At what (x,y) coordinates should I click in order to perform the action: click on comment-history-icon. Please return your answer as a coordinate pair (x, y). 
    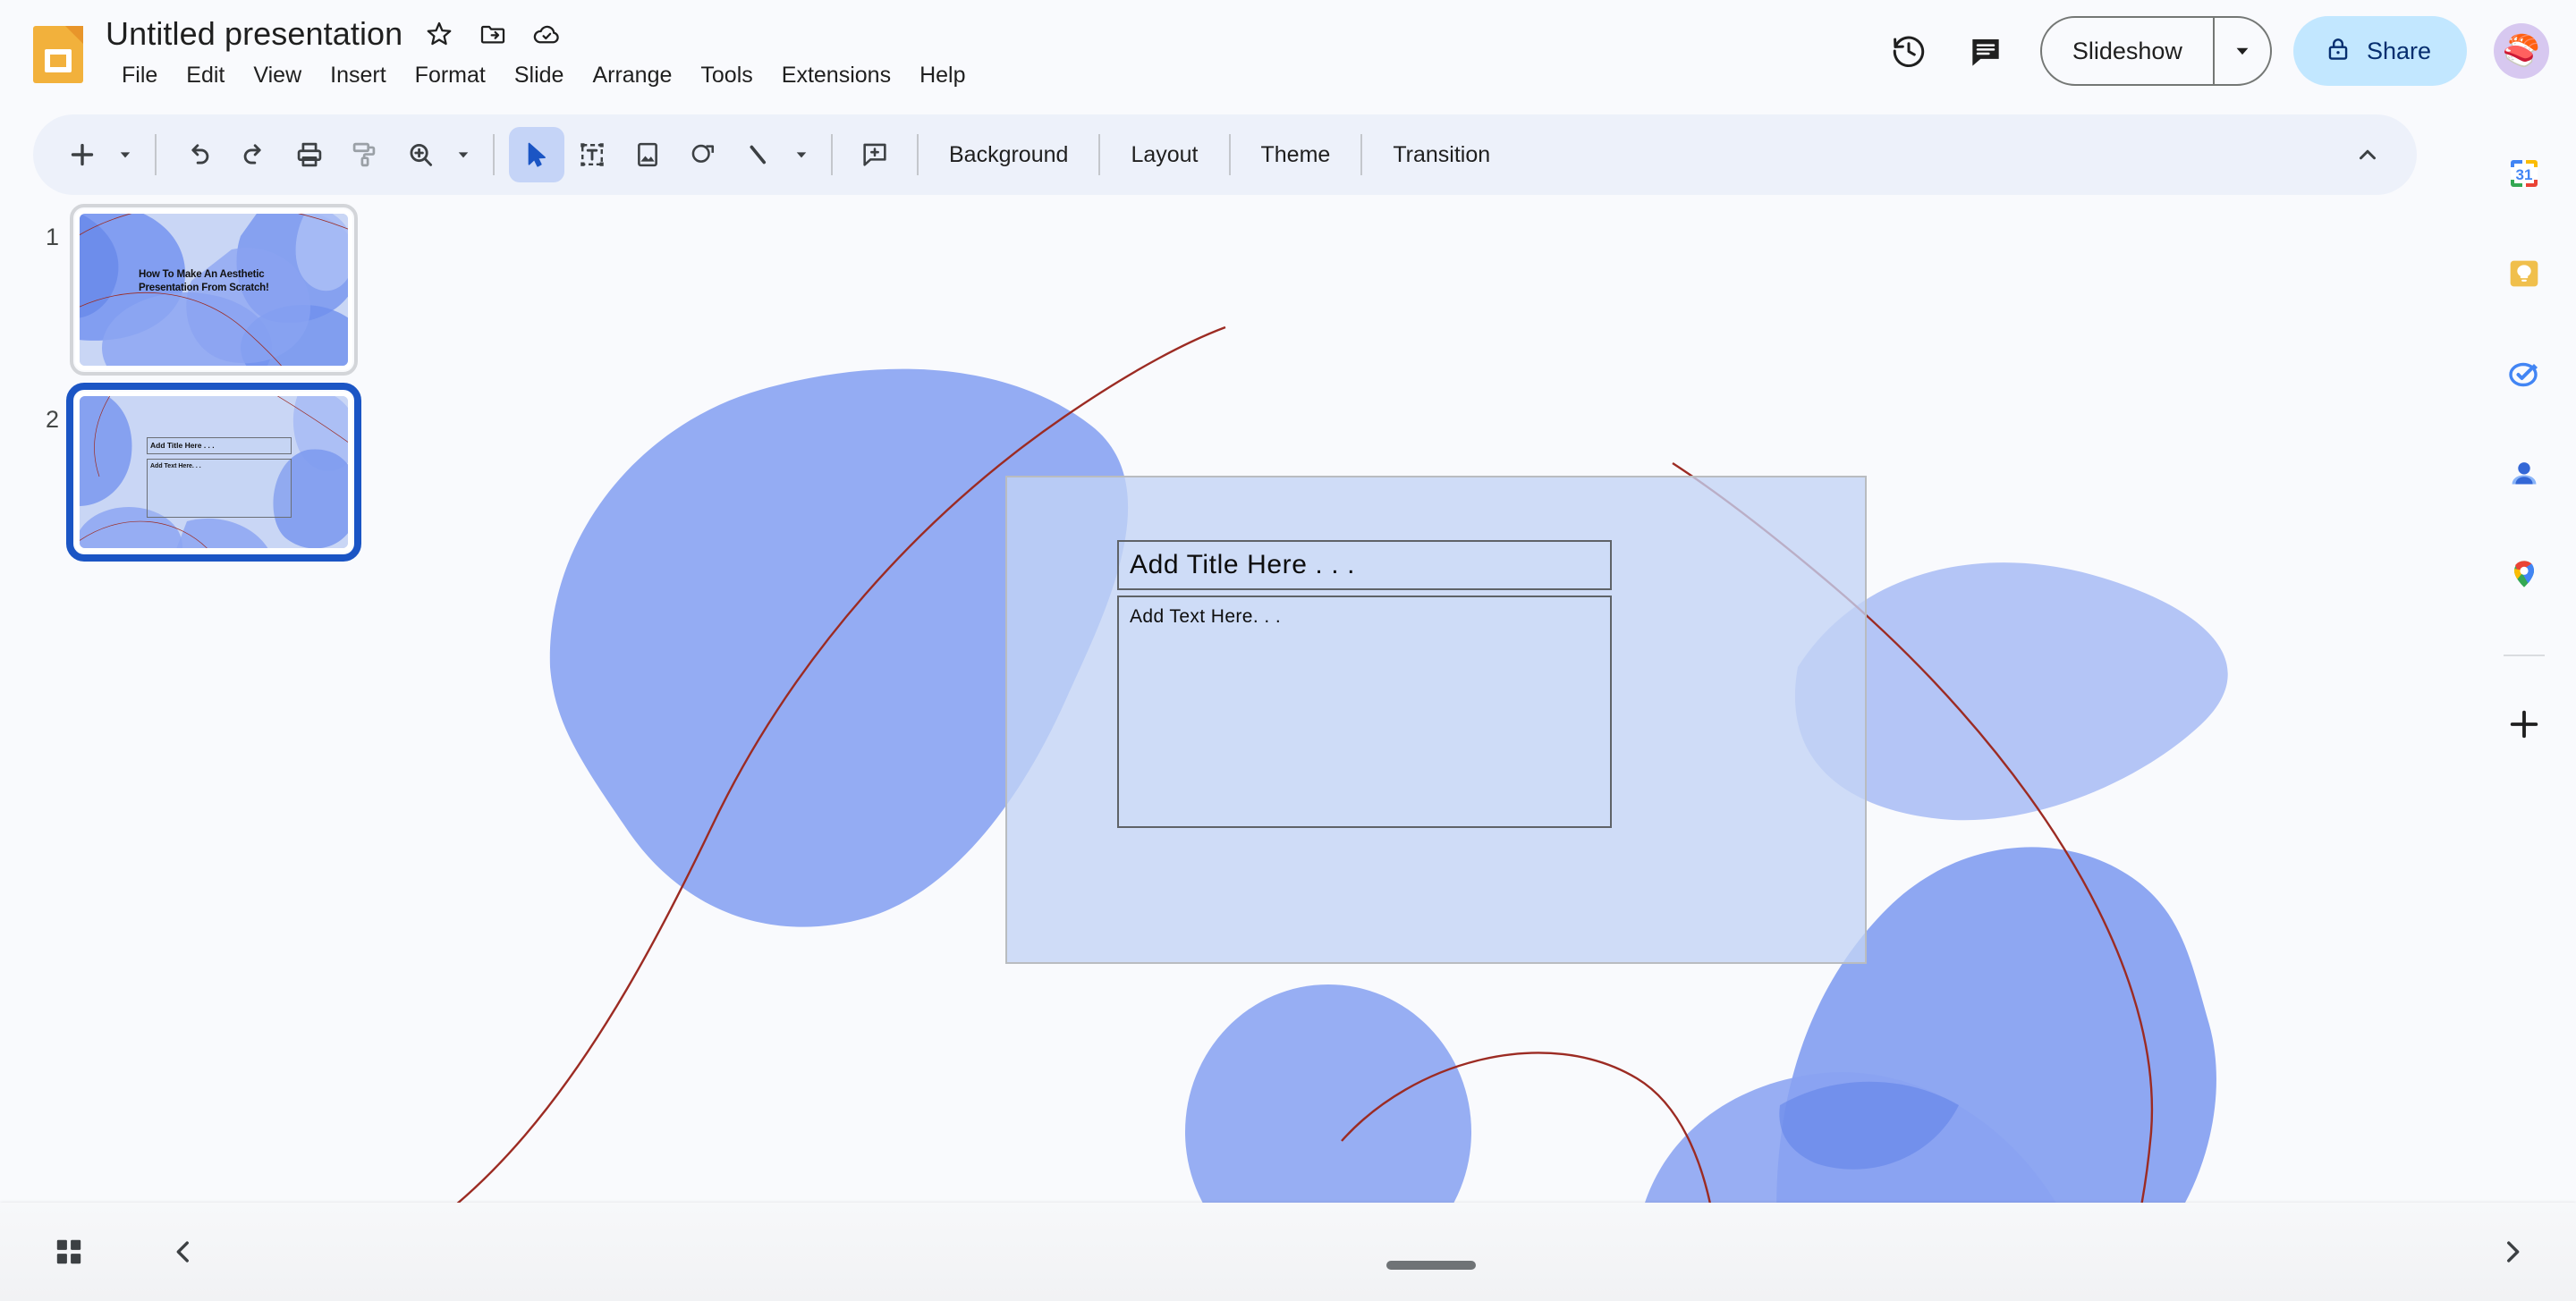
    Looking at the image, I should click on (1985, 51).